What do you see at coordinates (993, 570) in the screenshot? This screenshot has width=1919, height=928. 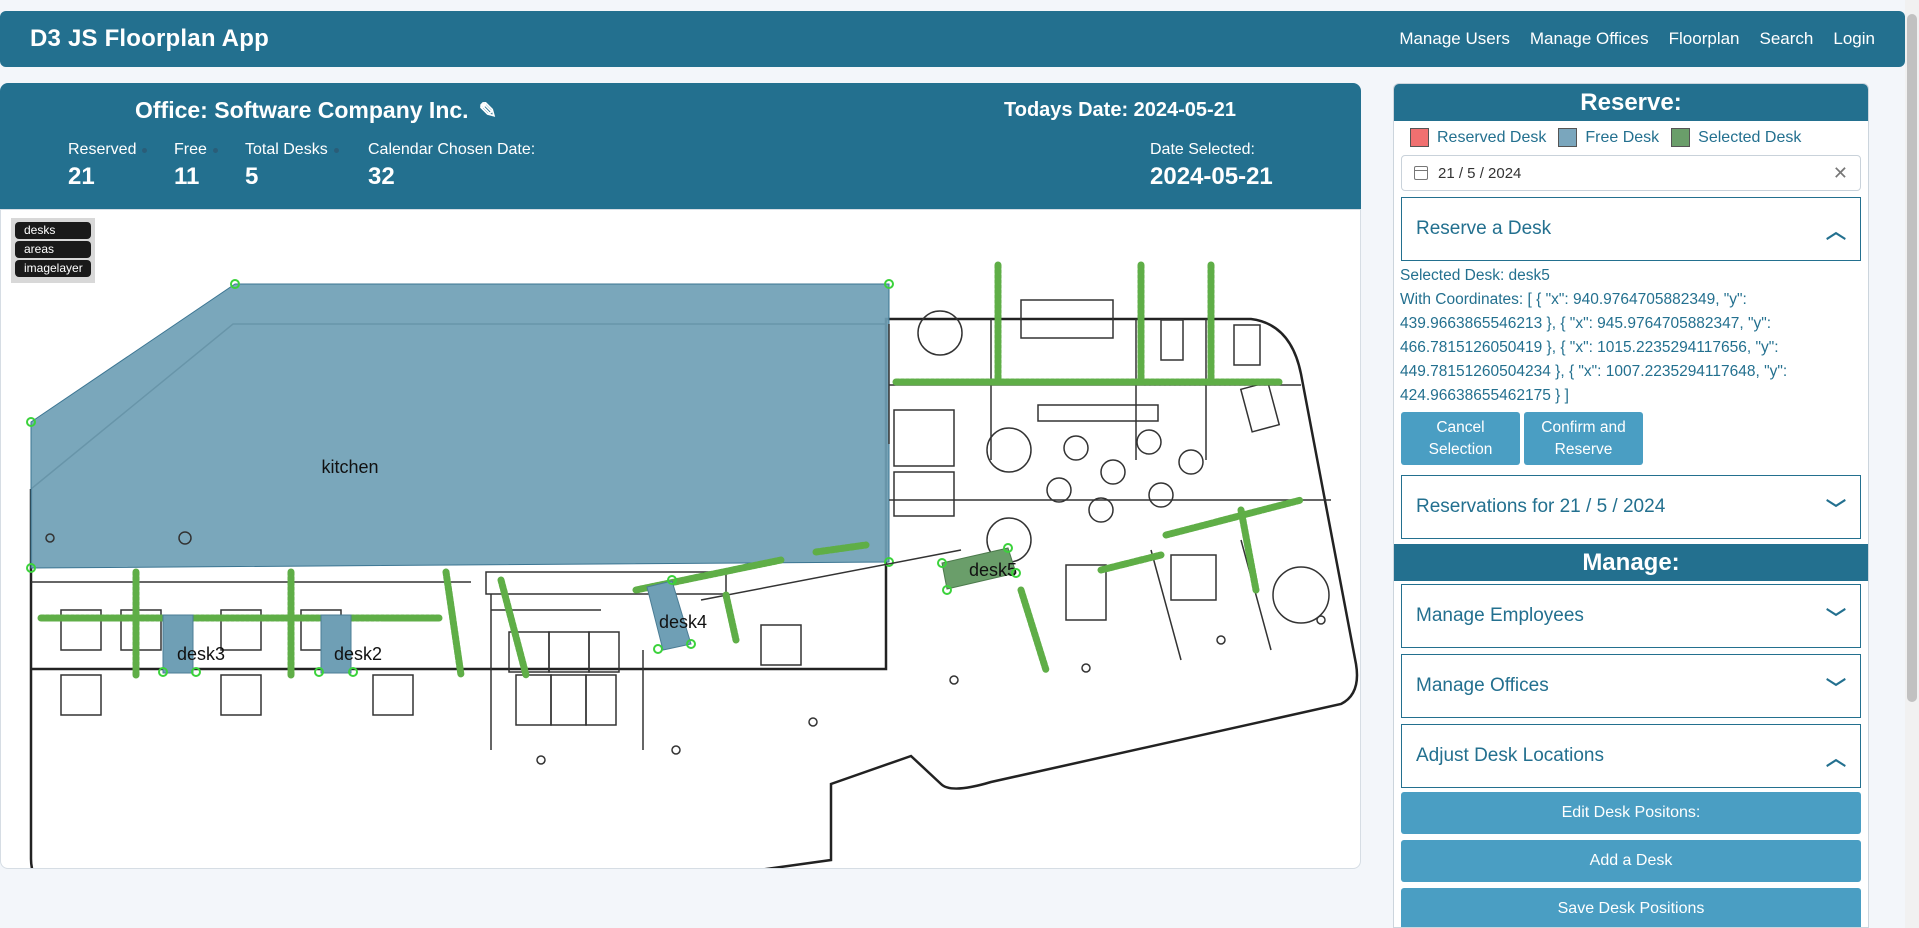 I see `desk-label: desk5` at bounding box center [993, 570].